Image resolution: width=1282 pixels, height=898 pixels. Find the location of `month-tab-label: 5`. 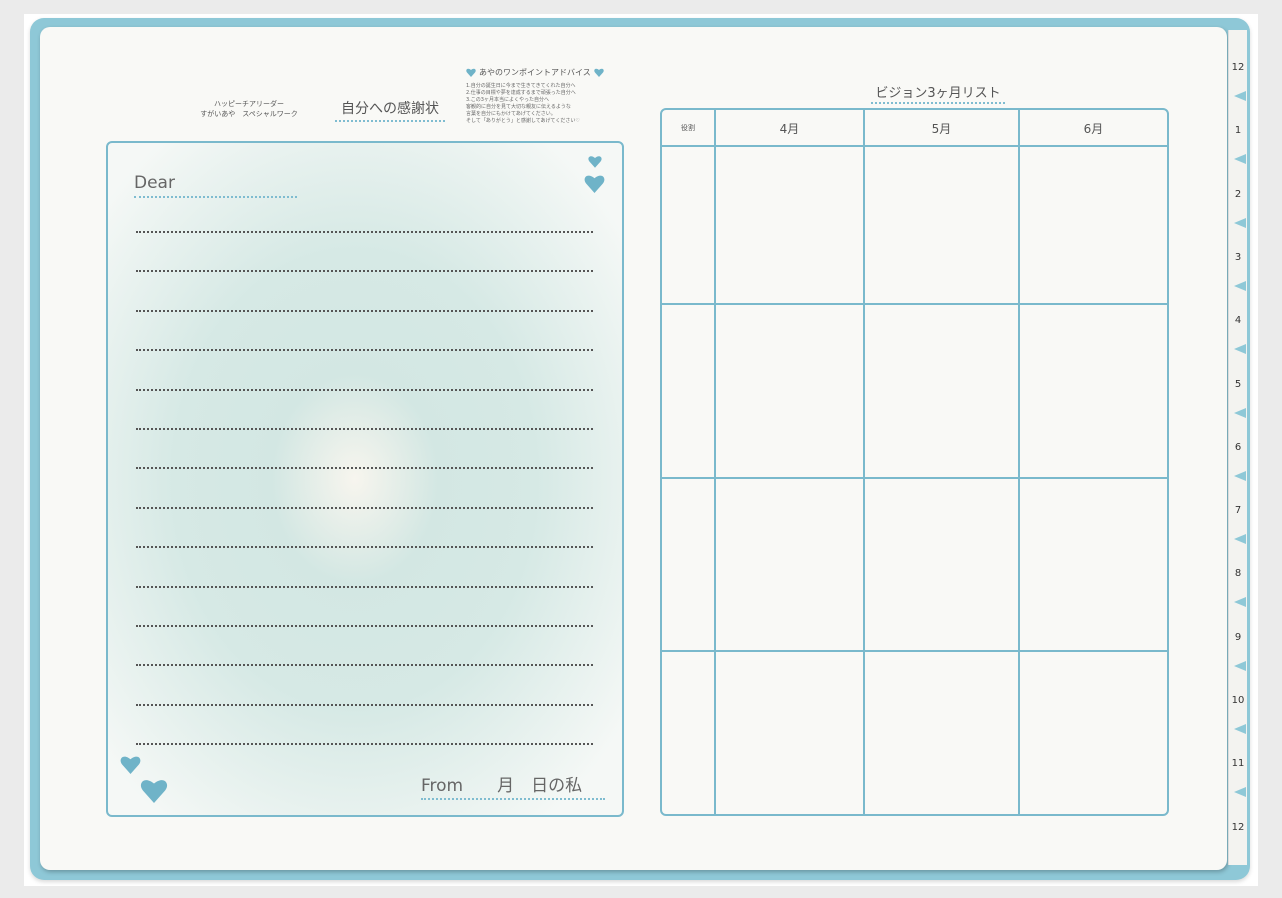

month-tab-label: 5 is located at coordinates (1238, 384).